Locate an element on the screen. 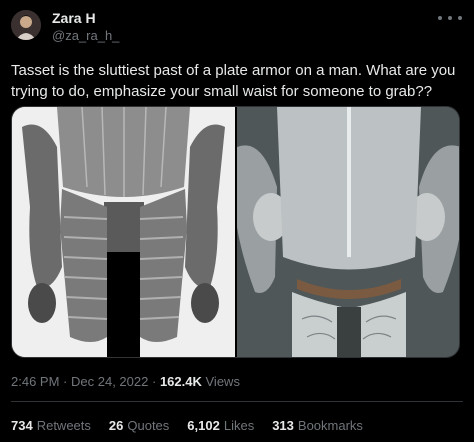  retweets-stat: 734 Retweets is located at coordinates (51, 425).